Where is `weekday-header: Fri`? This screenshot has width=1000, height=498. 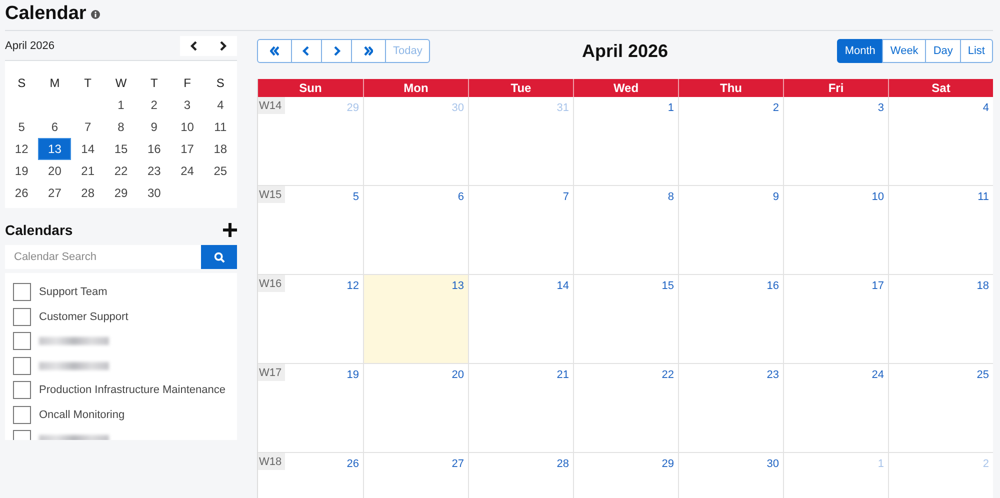
weekday-header: Fri is located at coordinates (835, 88).